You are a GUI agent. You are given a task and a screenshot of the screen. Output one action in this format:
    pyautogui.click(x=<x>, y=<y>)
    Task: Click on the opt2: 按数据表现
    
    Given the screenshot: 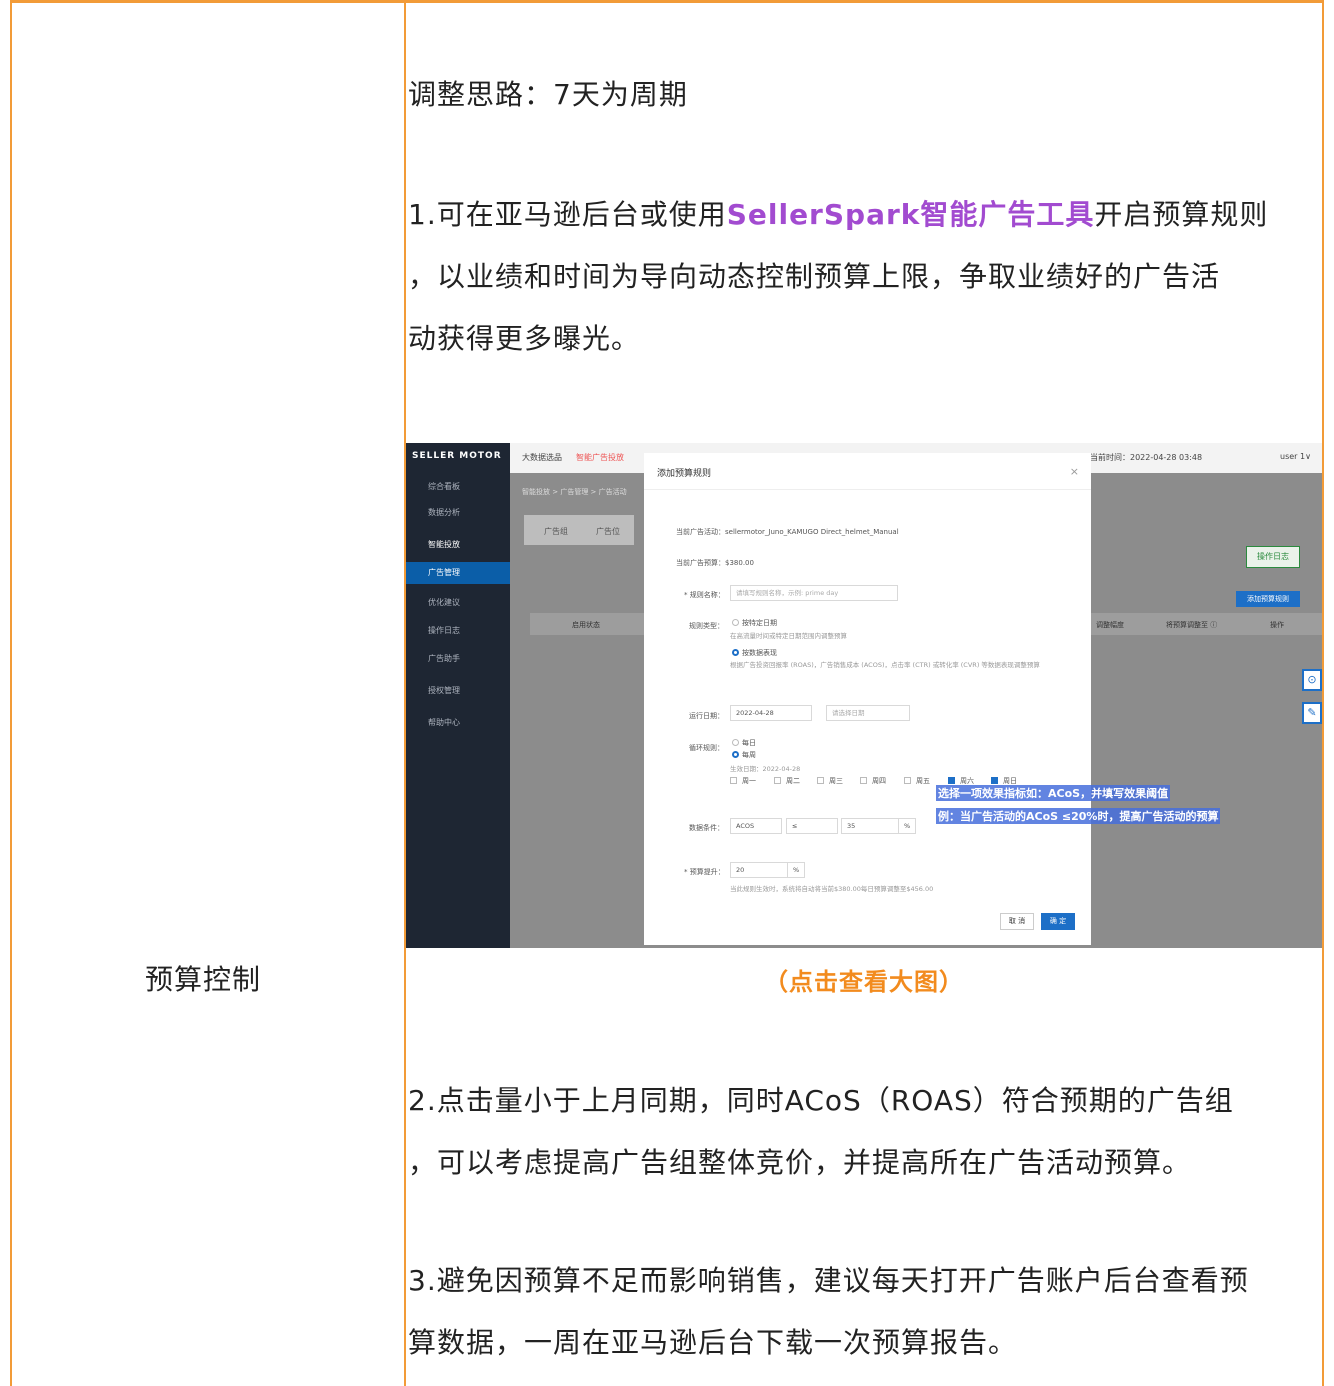 What is the action you would take?
    pyautogui.click(x=759, y=653)
    